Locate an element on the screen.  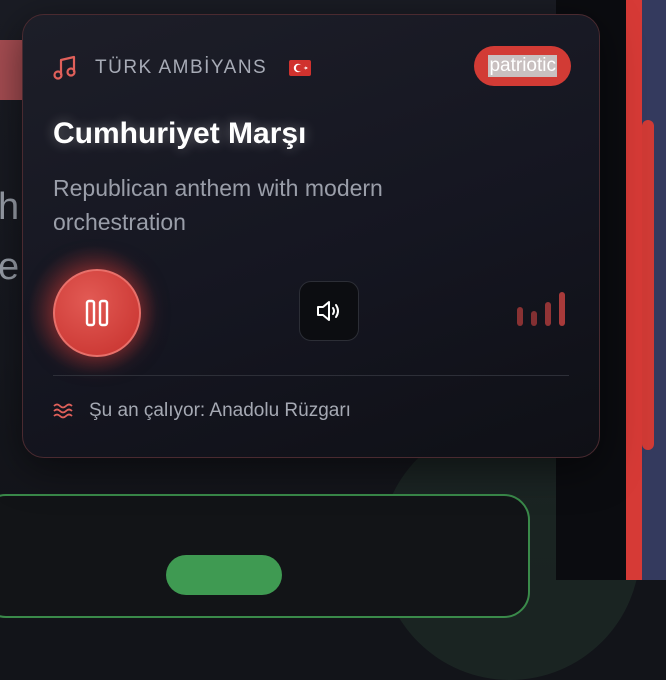
tag-label: patriotic is located at coordinates (522, 66).